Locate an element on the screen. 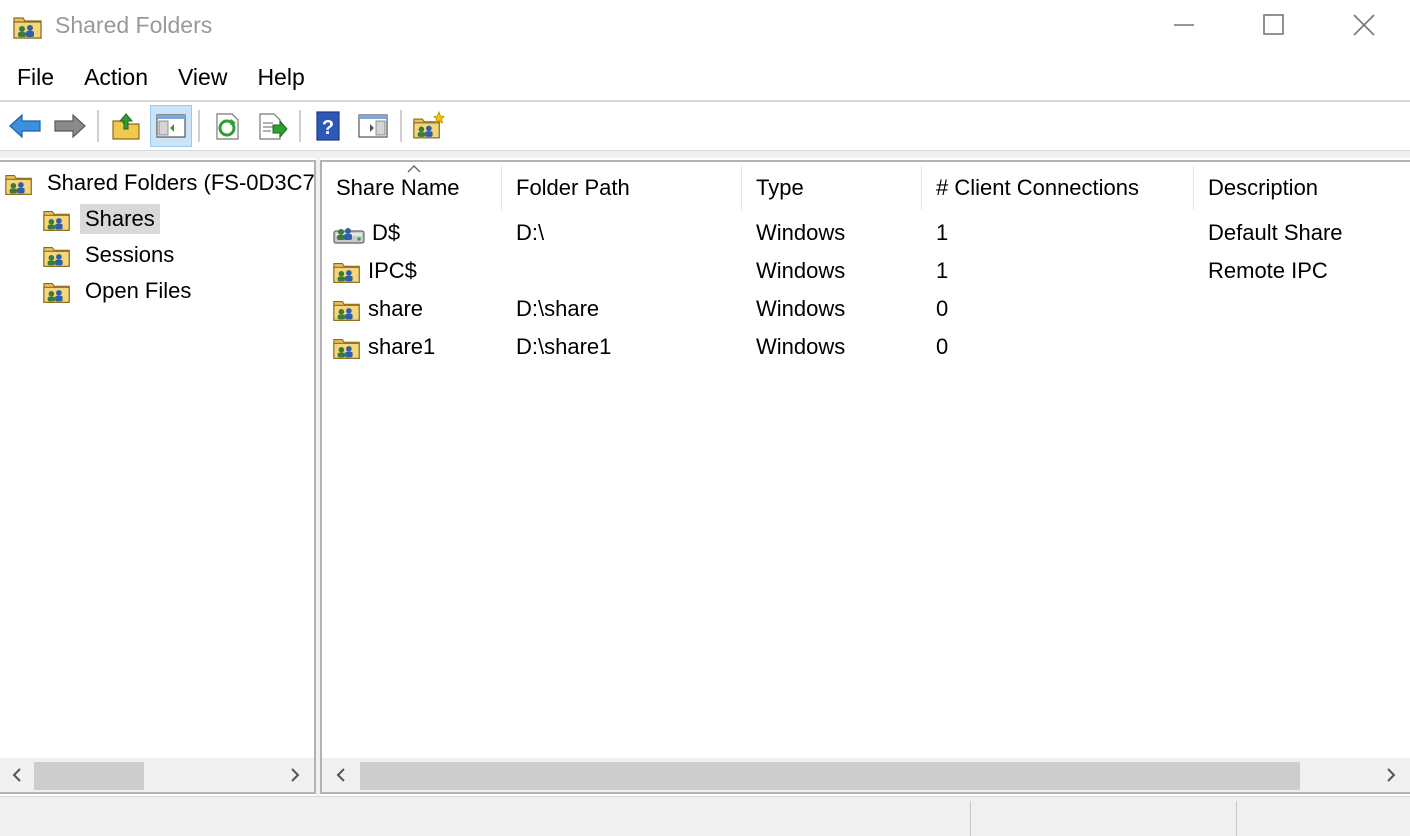 The width and height of the screenshot is (1410, 836). tree-item-shares: Shares is located at coordinates (101, 219).